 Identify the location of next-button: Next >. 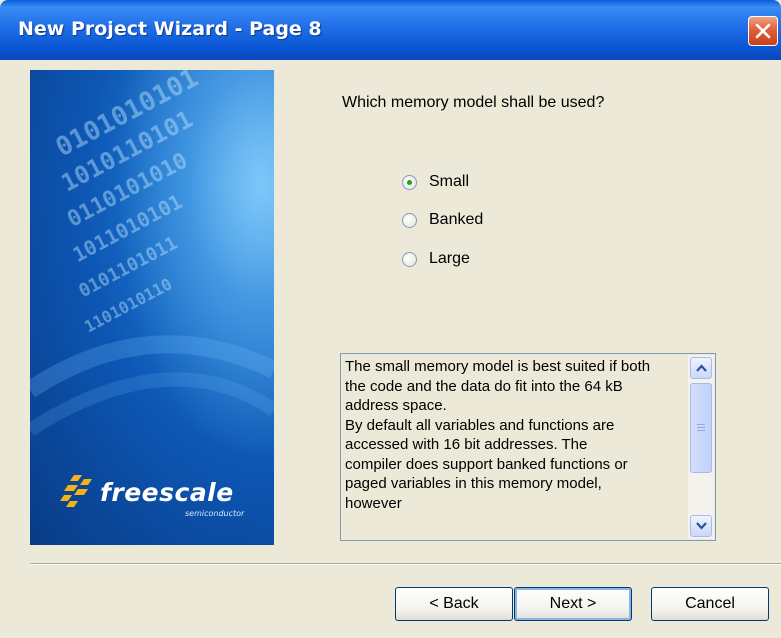
(573, 604).